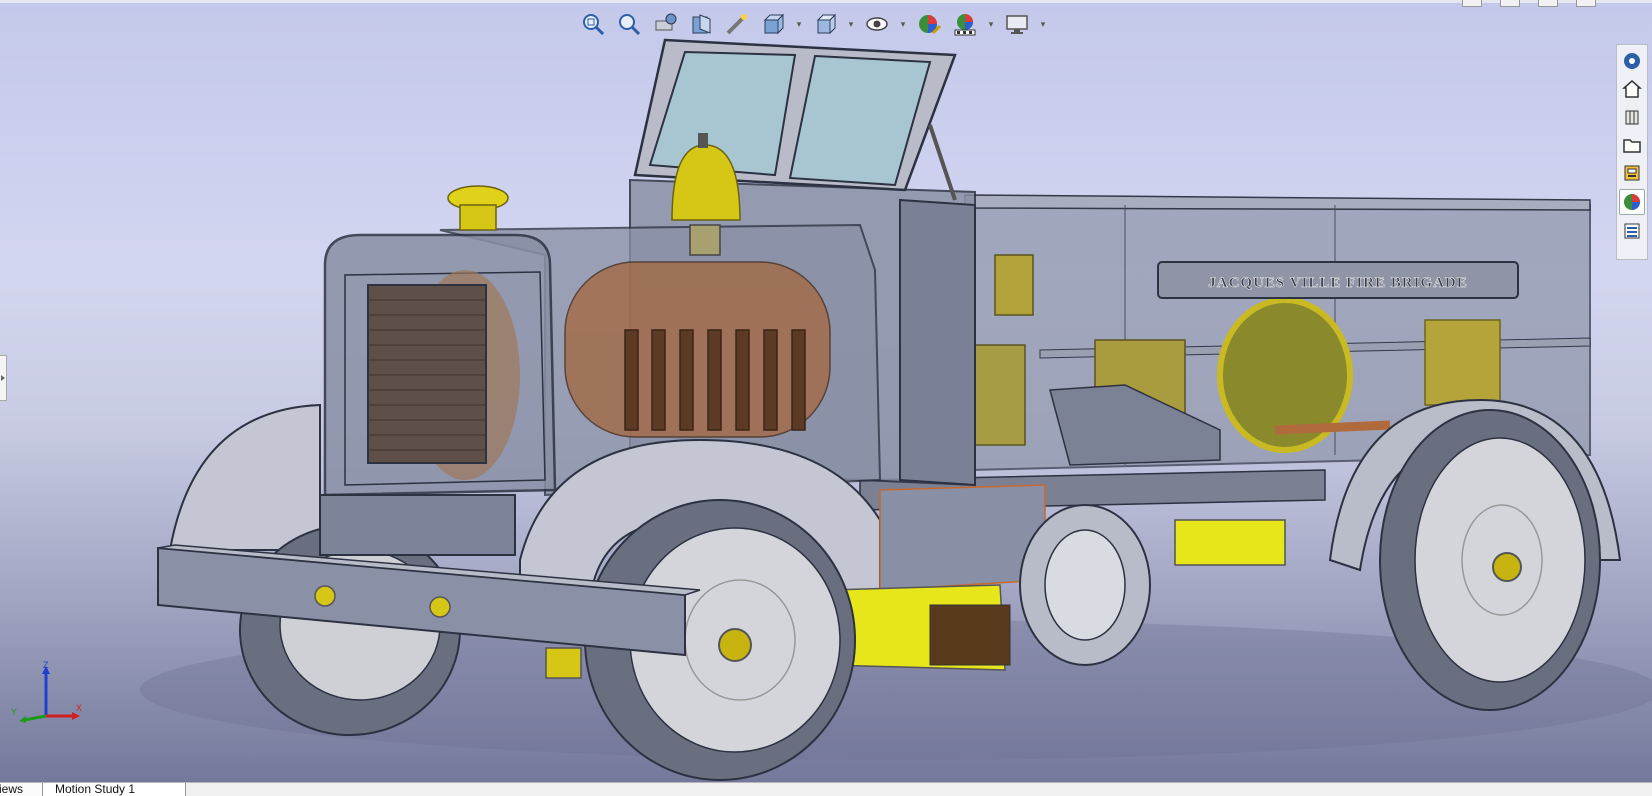  I want to click on view-orientation-button, so click(773, 24).